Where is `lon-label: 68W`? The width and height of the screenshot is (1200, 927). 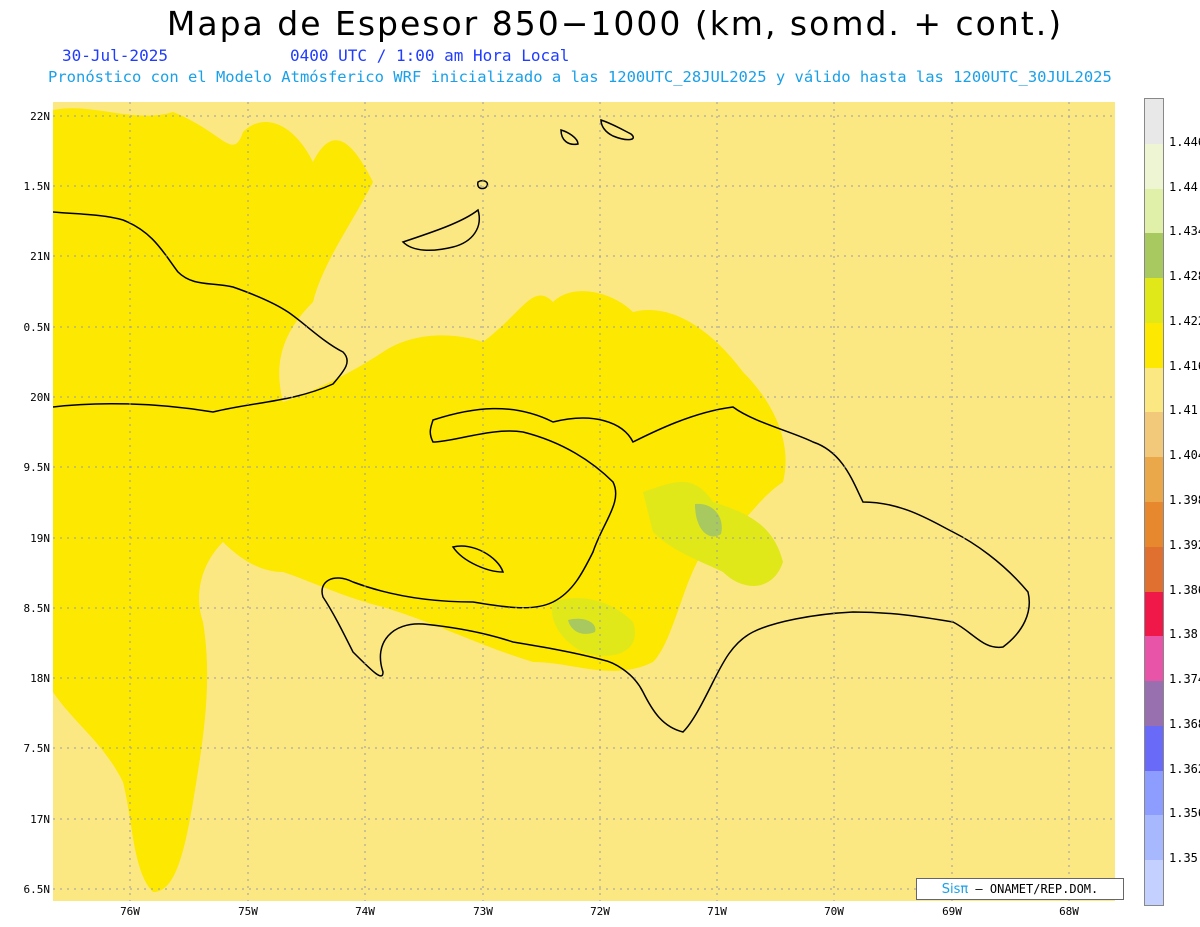
lon-label: 68W is located at coordinates (1069, 911).